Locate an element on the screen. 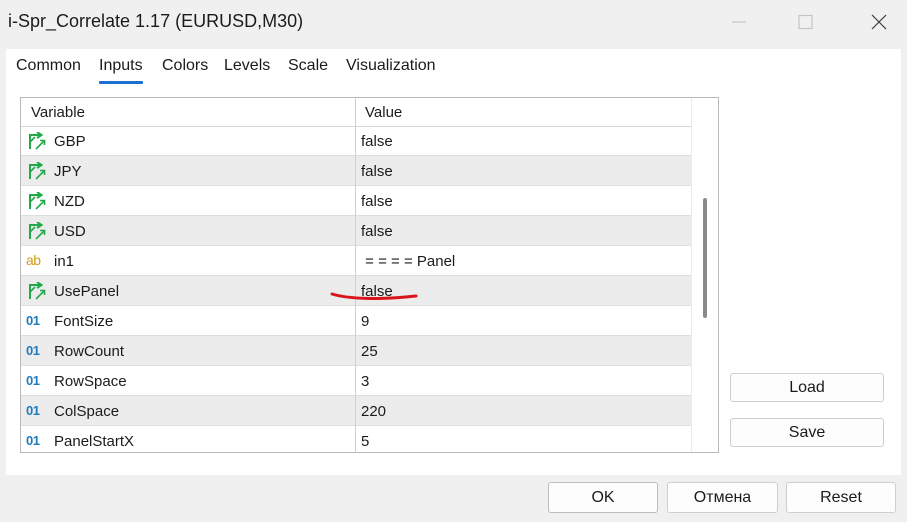 This screenshot has width=907, height=522. tab-common: Common is located at coordinates (48, 66).